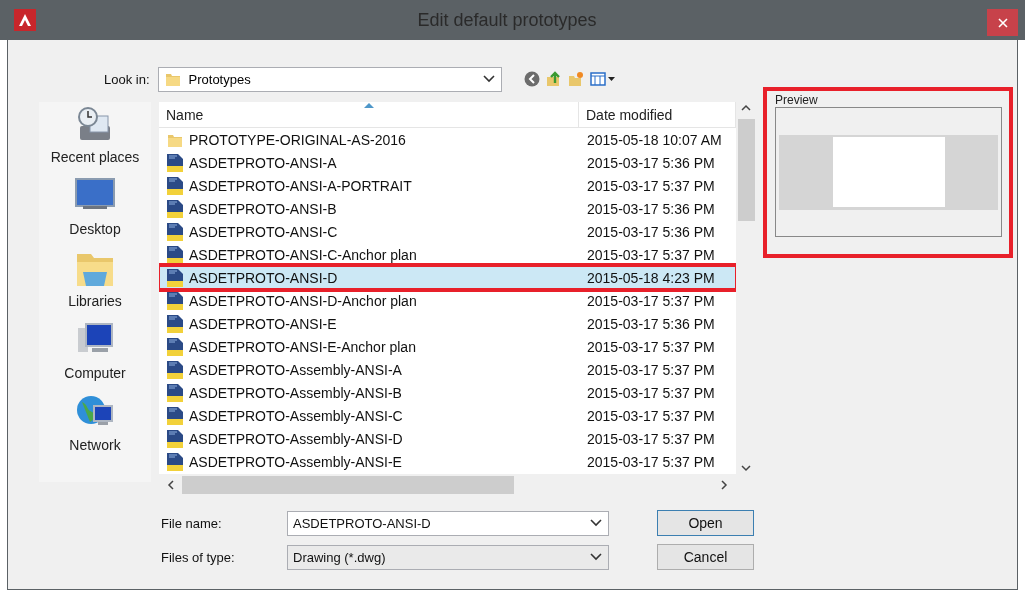 Image resolution: width=1025 pixels, height=594 pixels. Describe the element at coordinates (448, 557) in the screenshot. I see `file-type-dropdown: Drawing (*.dwg)` at that location.